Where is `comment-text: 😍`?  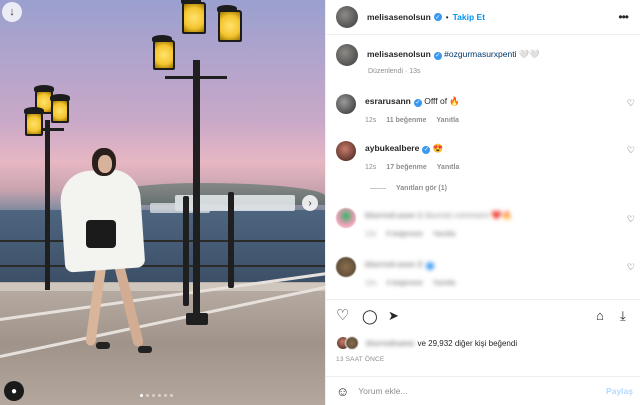 comment-text: 😍 is located at coordinates (438, 148).